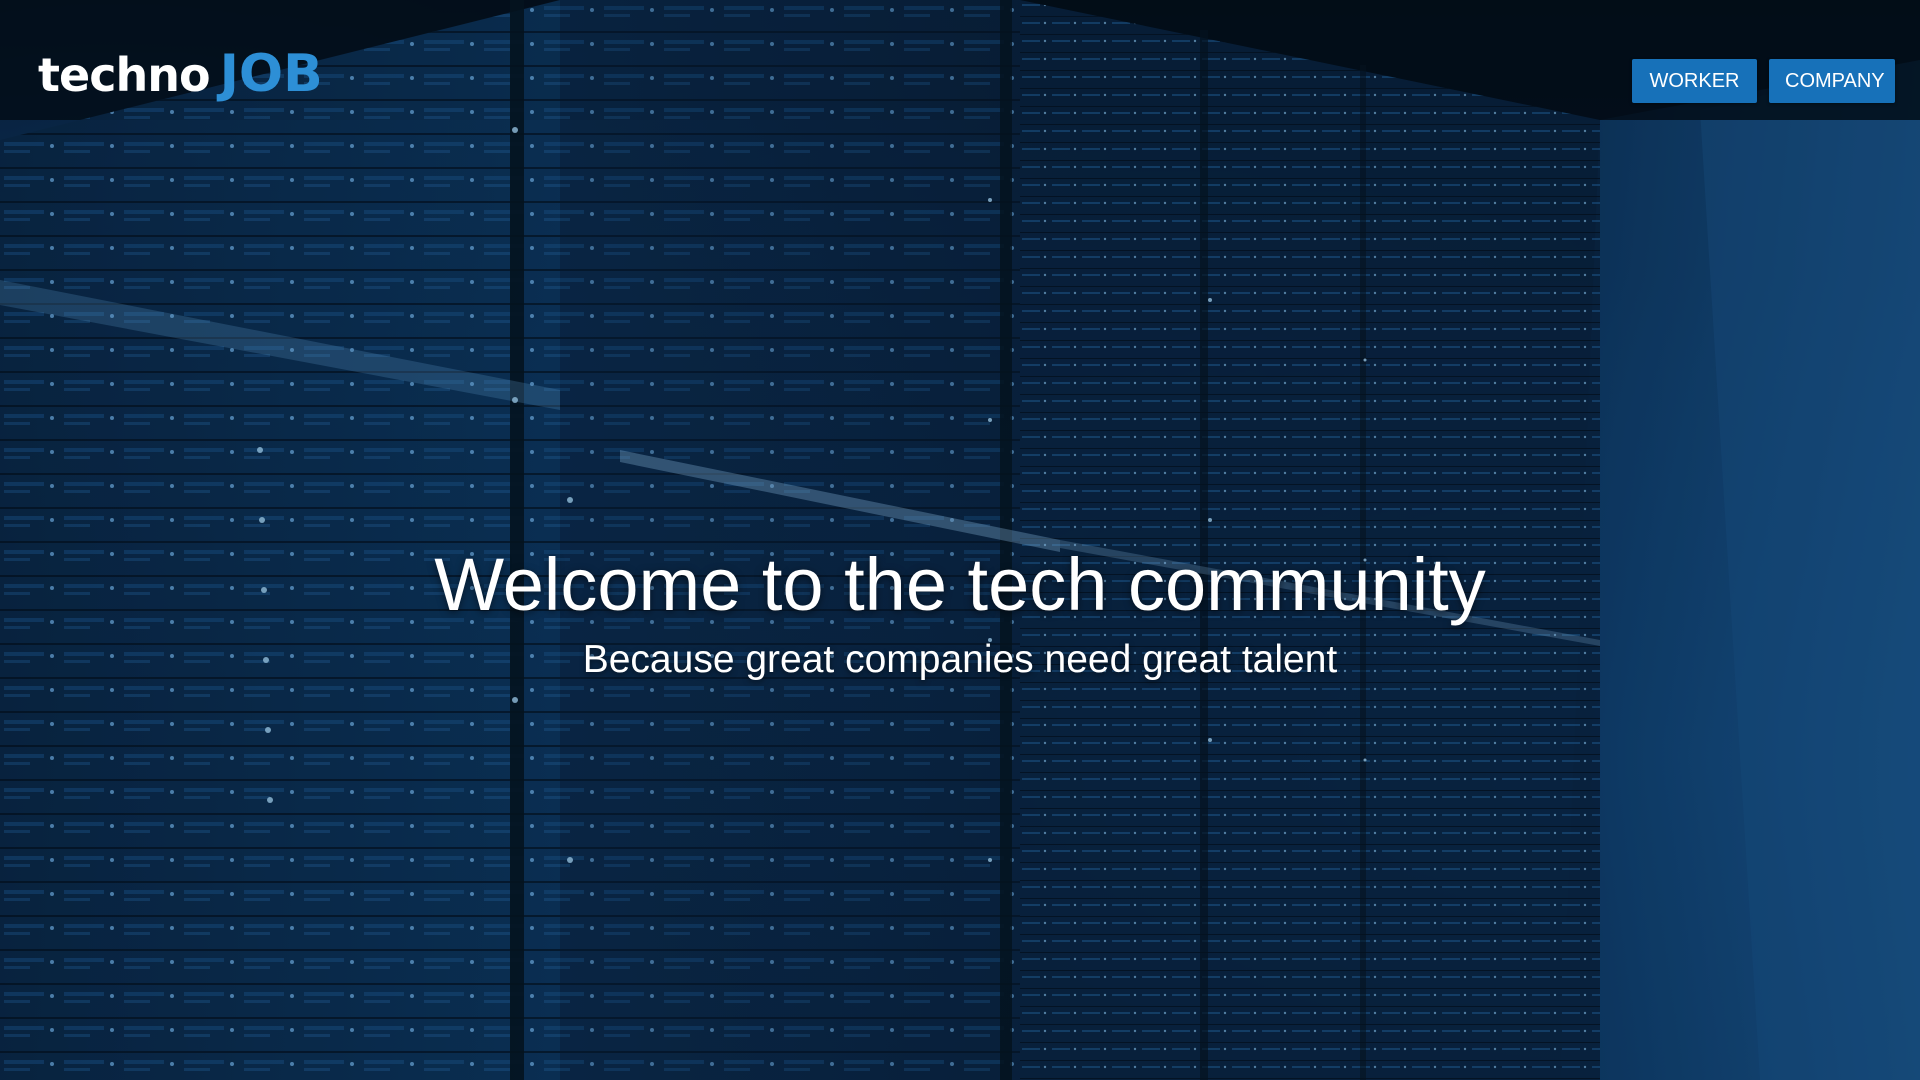  I want to click on nav-button-group: WORKER COMPANY, so click(1763, 81).